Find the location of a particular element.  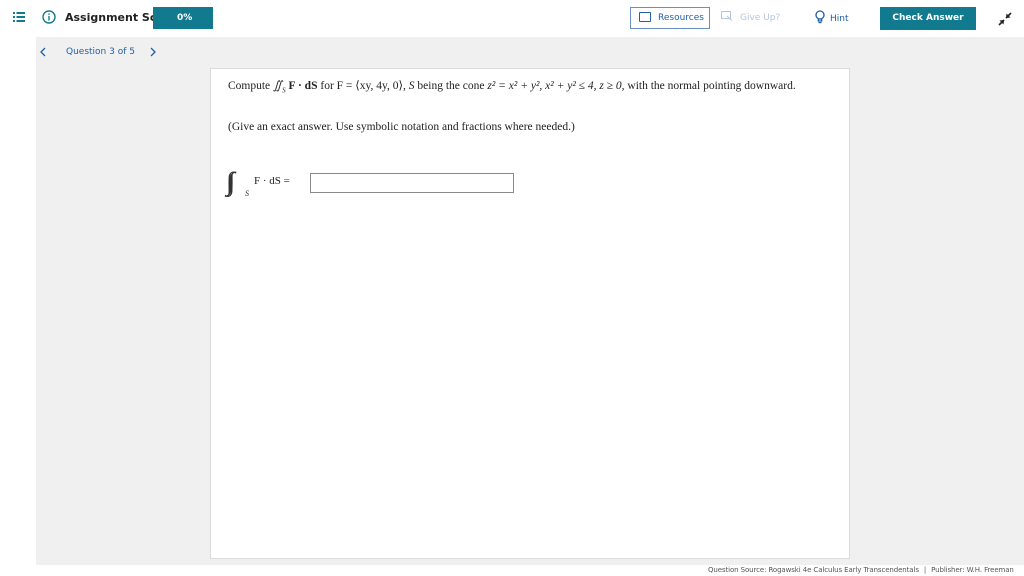

prompt-normal-orientation: with the normal pointing downward. is located at coordinates (711, 86).